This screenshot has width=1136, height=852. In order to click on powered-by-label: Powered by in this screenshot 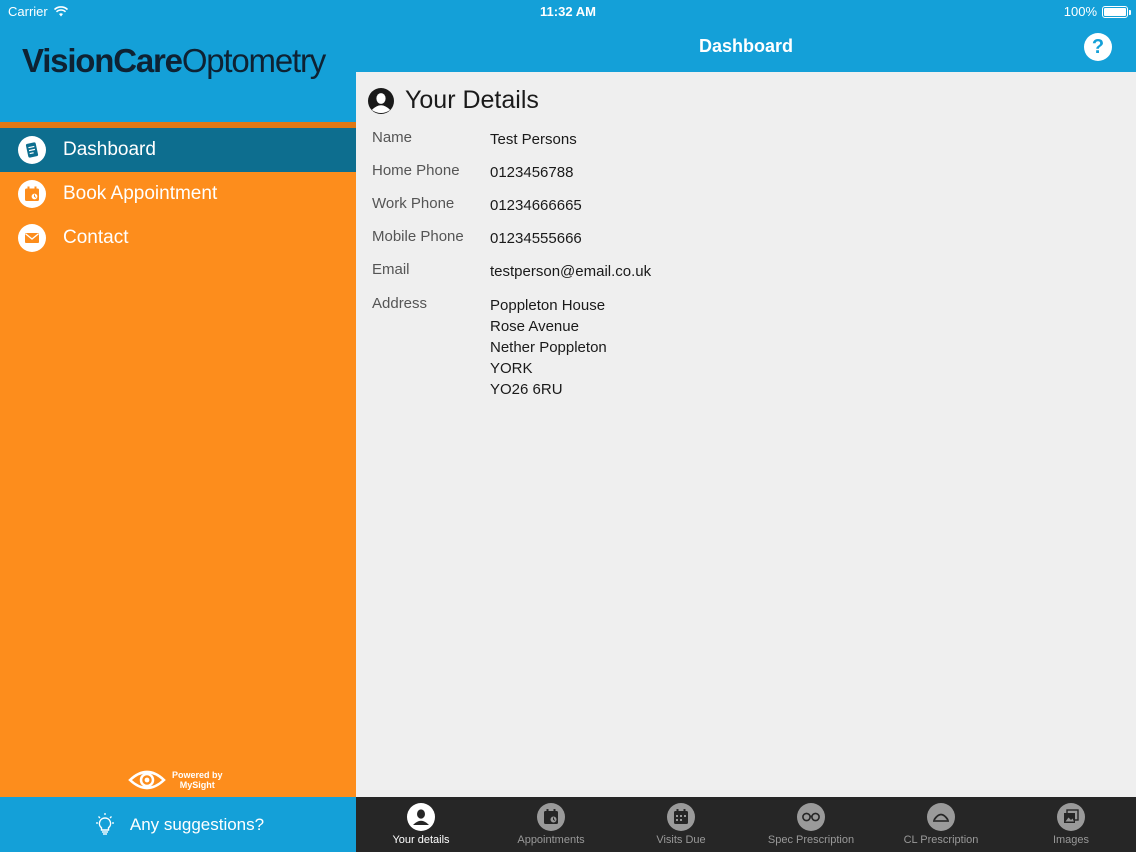, I will do `click(197, 775)`.